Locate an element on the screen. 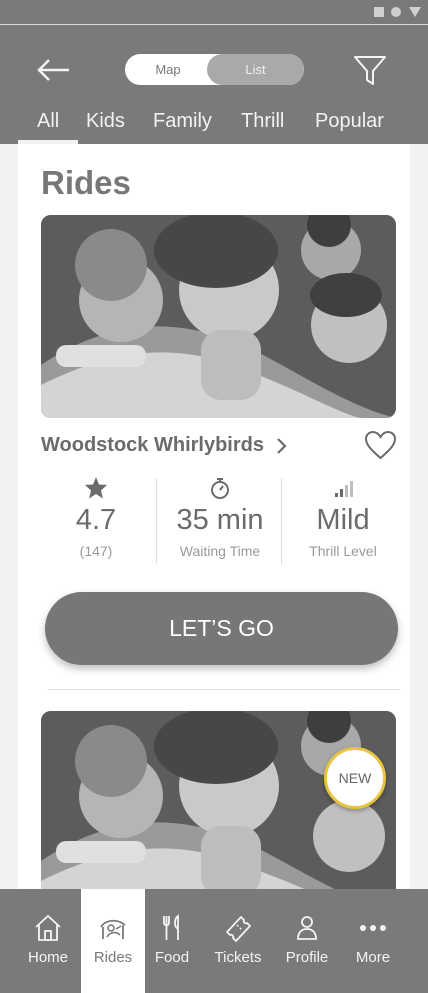 The image size is (428, 993). star-icon is located at coordinates (96, 488).